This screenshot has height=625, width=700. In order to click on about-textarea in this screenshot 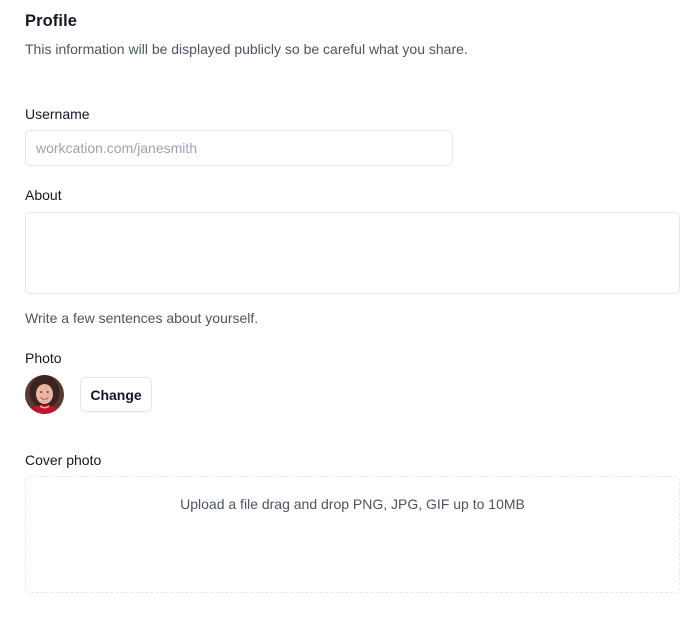, I will do `click(352, 253)`.